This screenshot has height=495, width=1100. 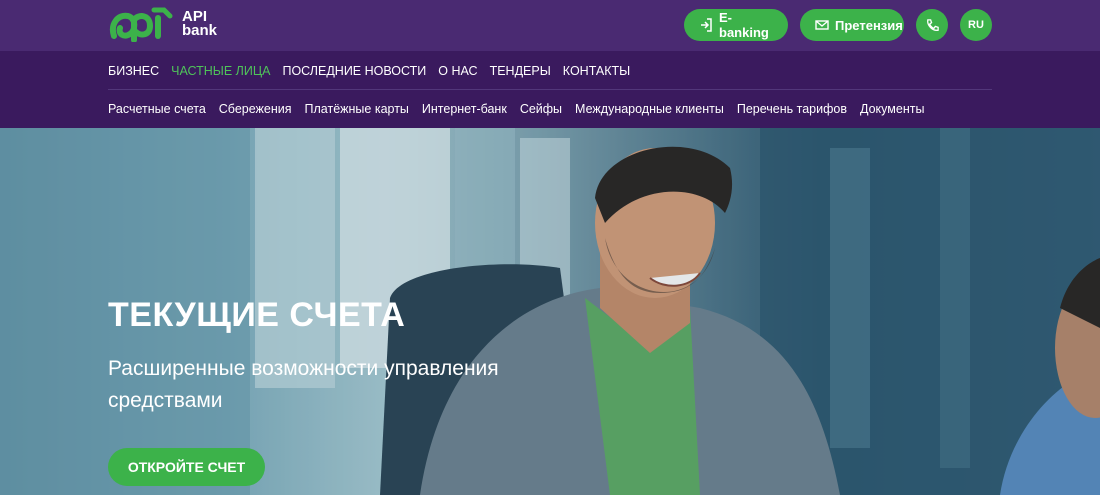 I want to click on phone-button, so click(x=932, y=25).